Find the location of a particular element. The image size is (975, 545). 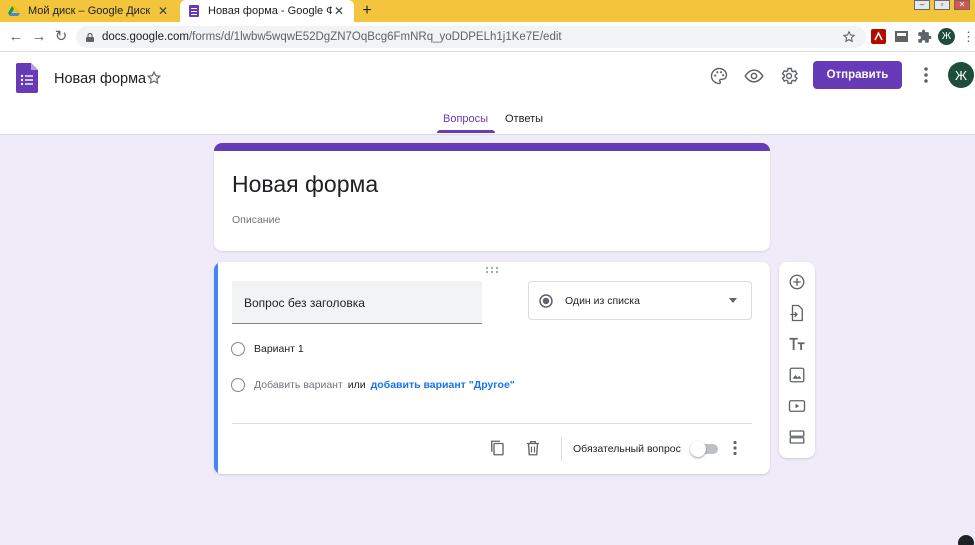

form-description-field: Описание is located at coordinates (256, 220).